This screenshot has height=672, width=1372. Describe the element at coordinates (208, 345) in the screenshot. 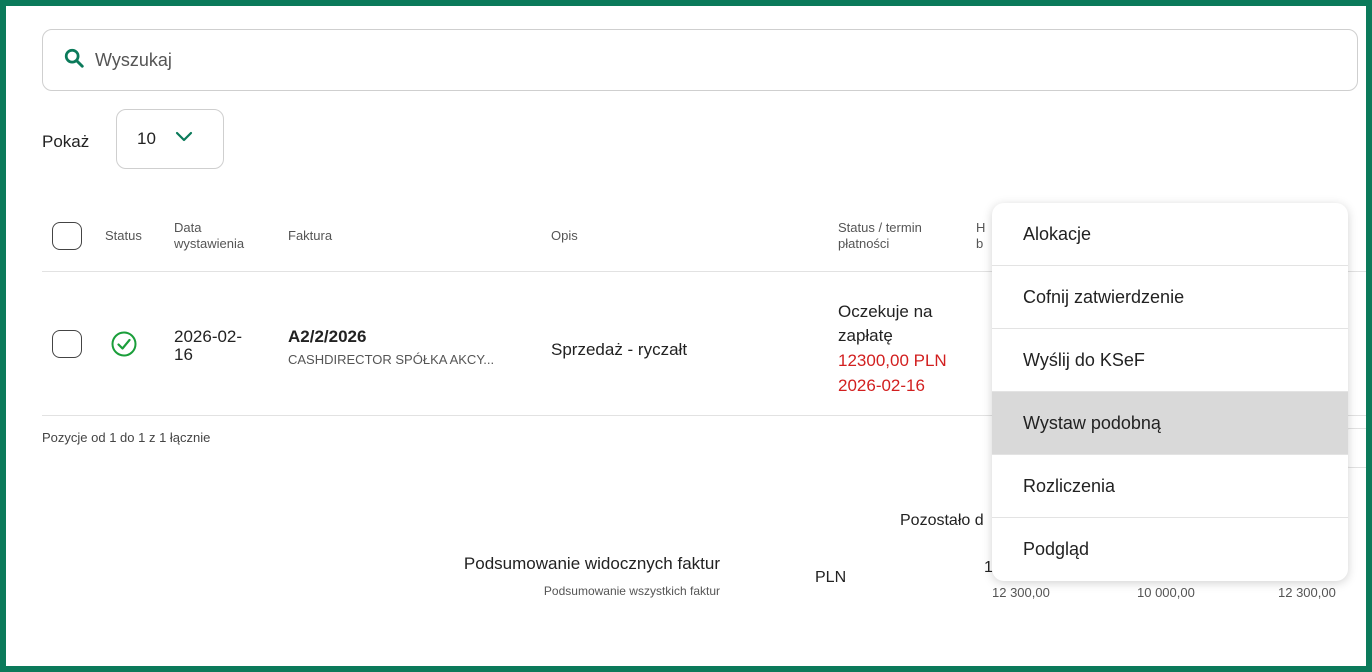

I see `row-issue-date: 2026-02- 16` at that location.